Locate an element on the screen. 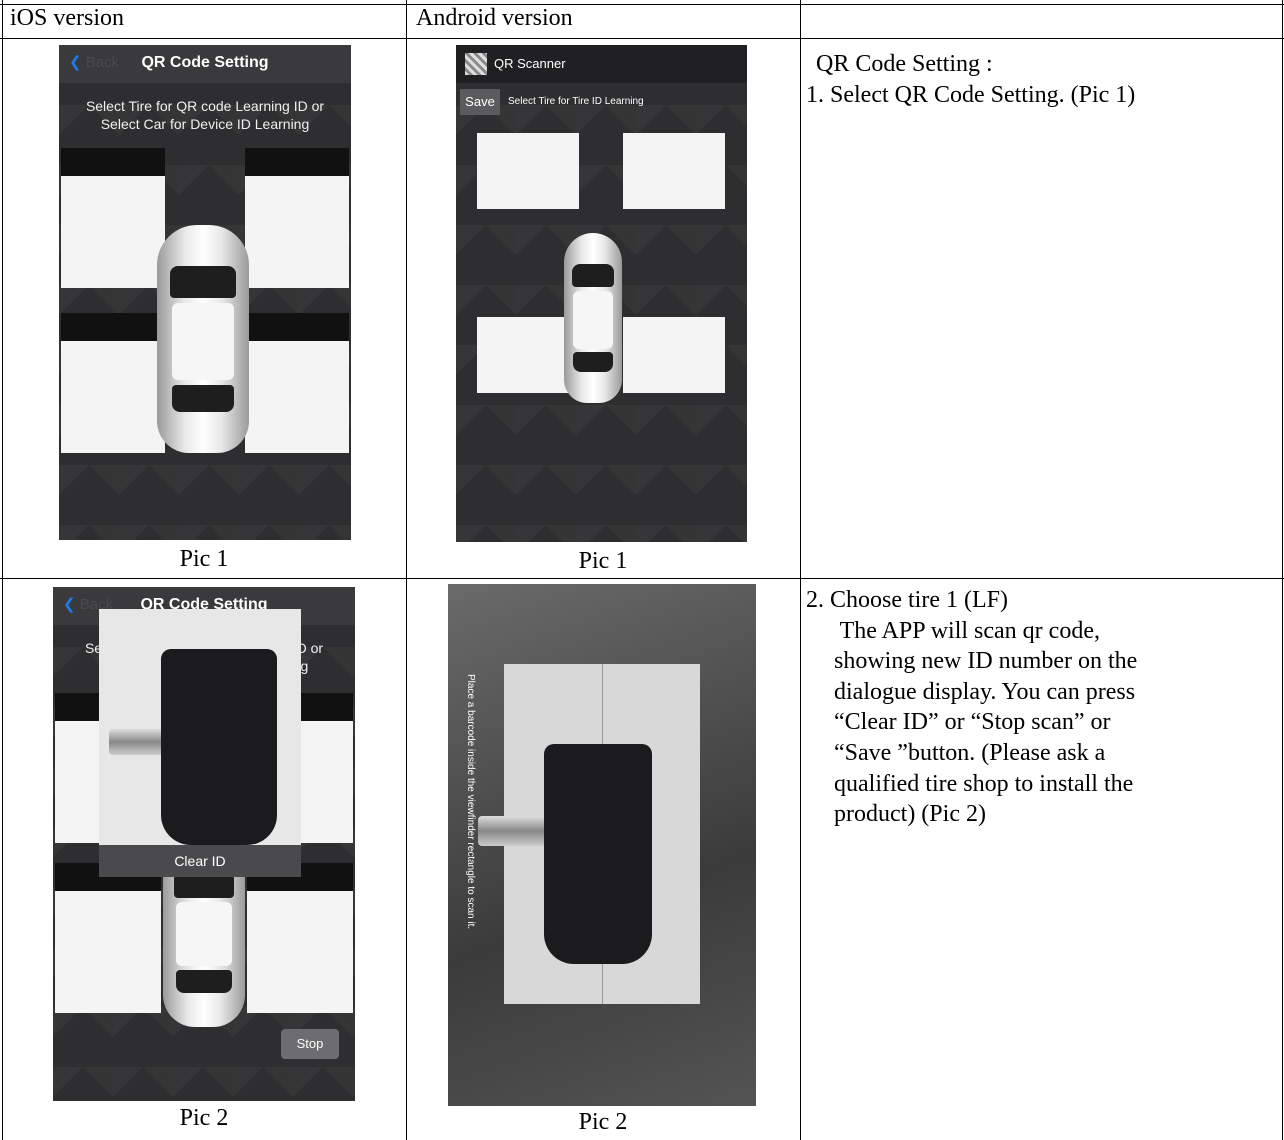  instruction-text: Select Tire for Tire ID Learning is located at coordinates (576, 101).